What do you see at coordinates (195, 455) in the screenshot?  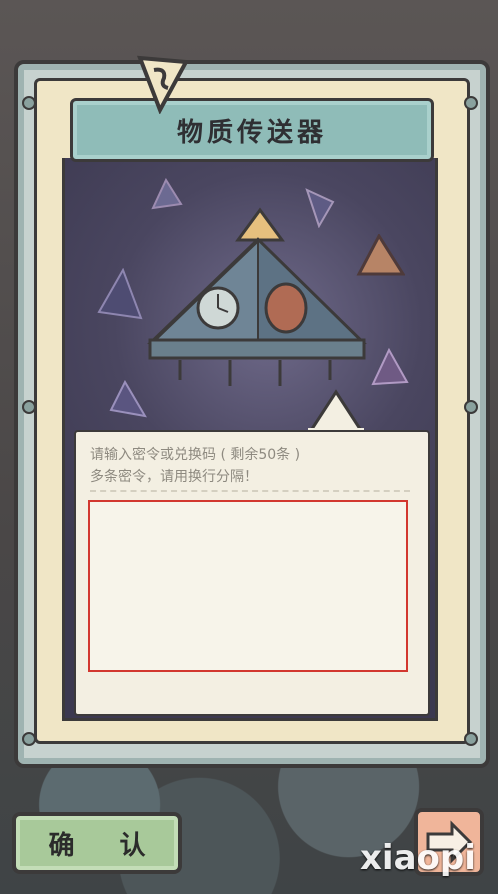 I see `hint-text-line1: 请输入密令或兑换码 ( 剩余50条 )` at bounding box center [195, 455].